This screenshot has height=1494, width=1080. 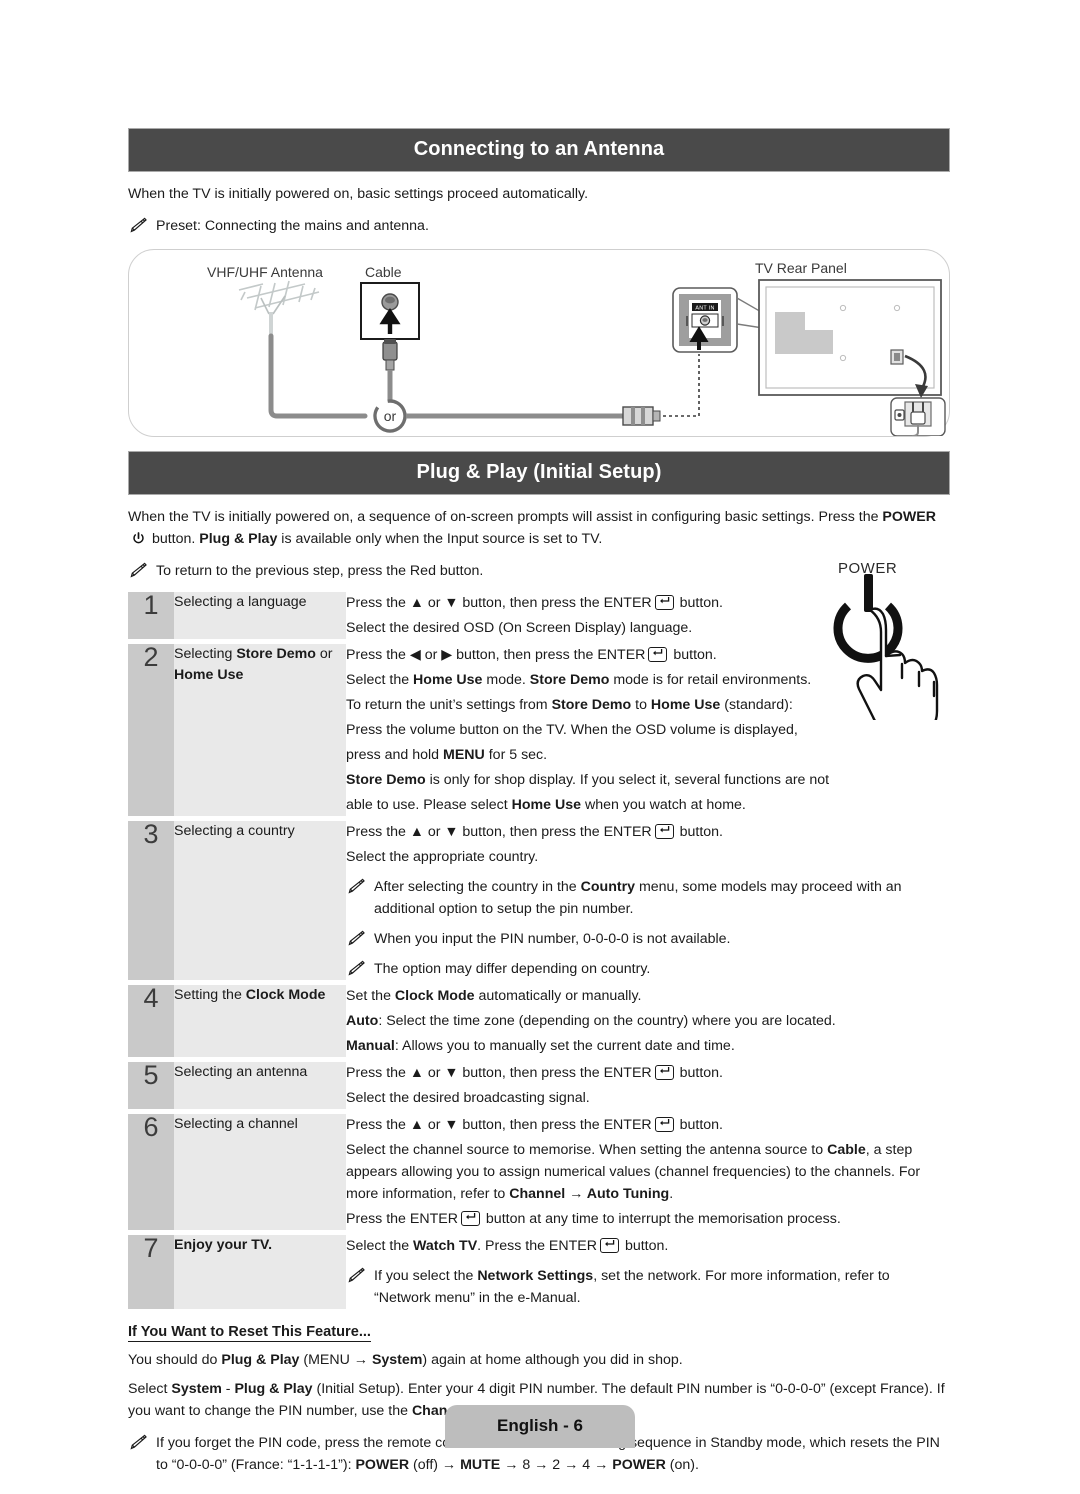 What do you see at coordinates (151, 900) in the screenshot?
I see `step-number: 3` at bounding box center [151, 900].